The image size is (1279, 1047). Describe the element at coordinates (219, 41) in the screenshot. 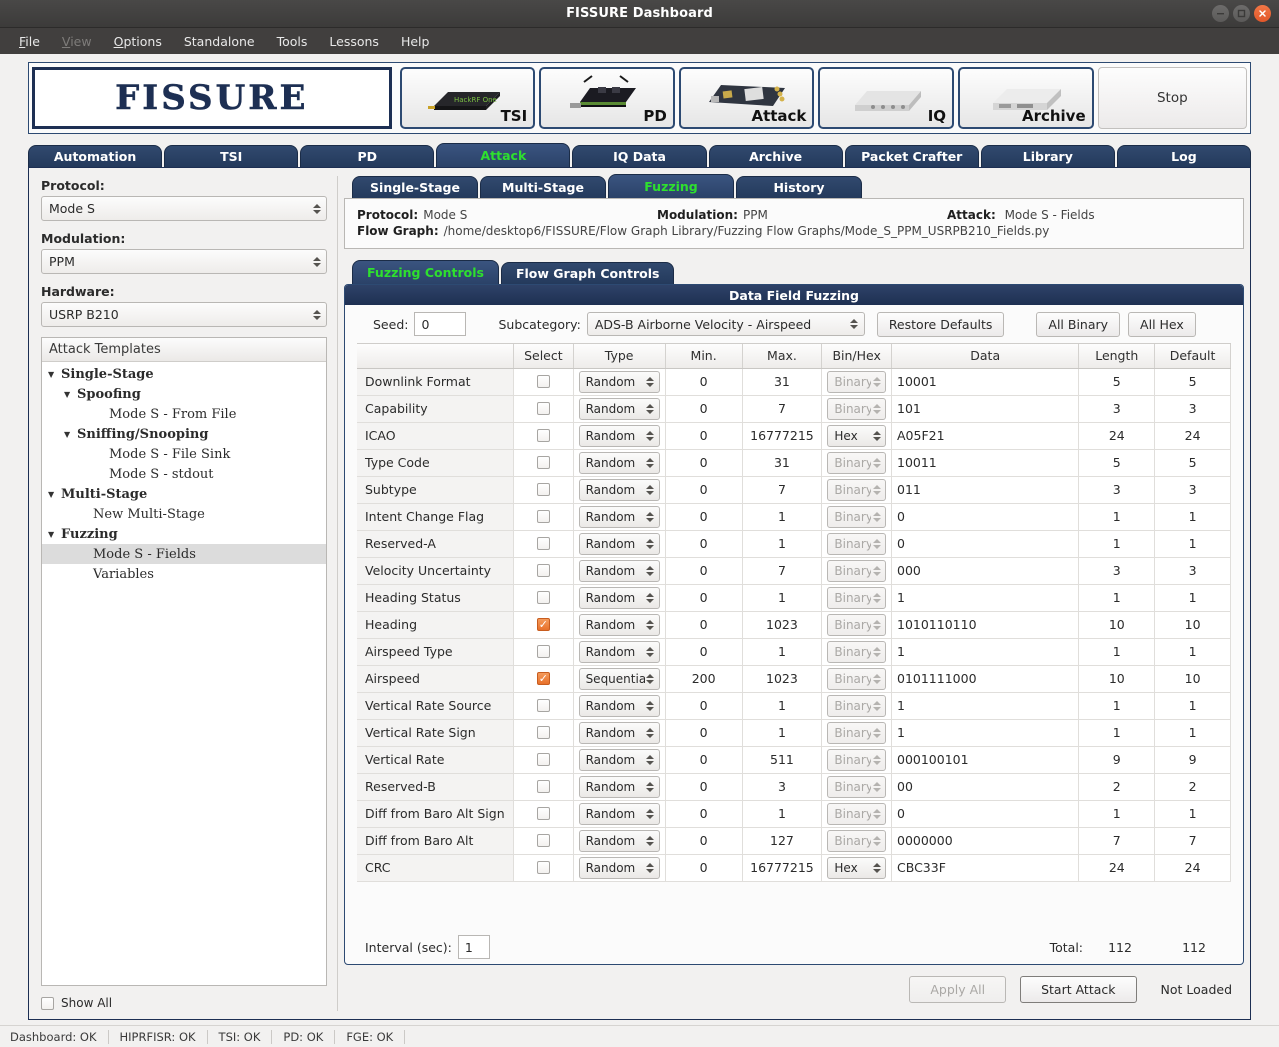

I see `menu-standalone: Standalone` at that location.